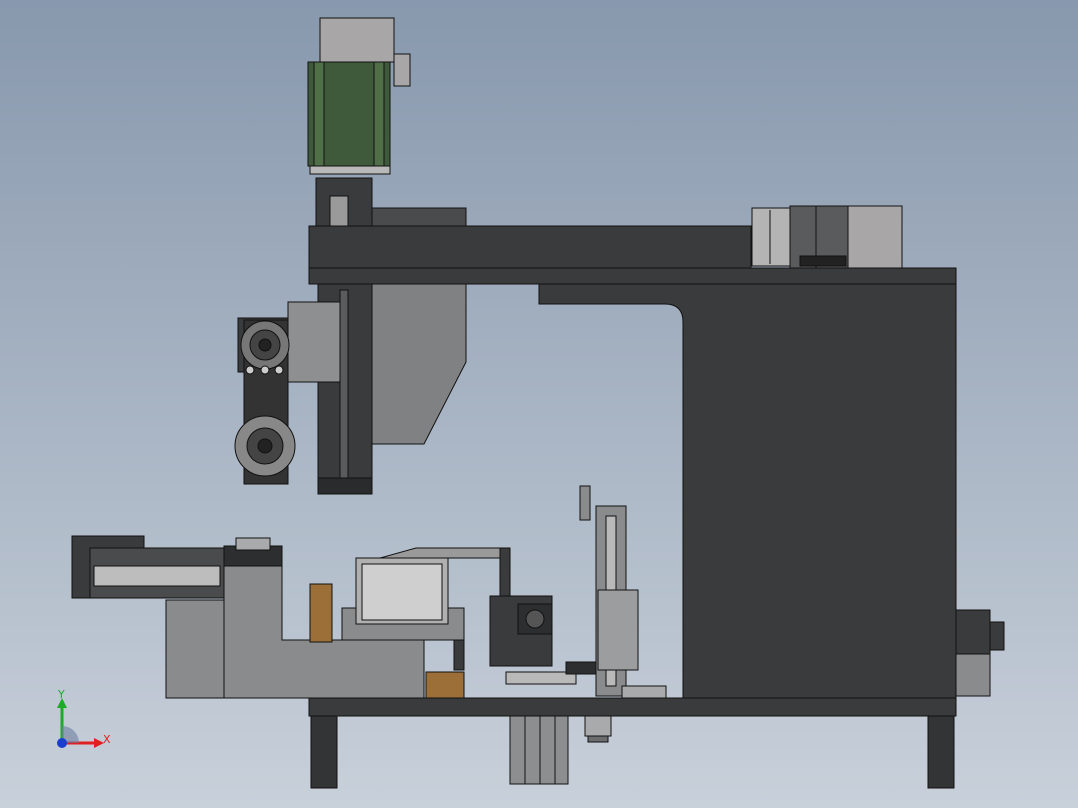  I want to click on axis-y-label: Y, so click(61, 694).